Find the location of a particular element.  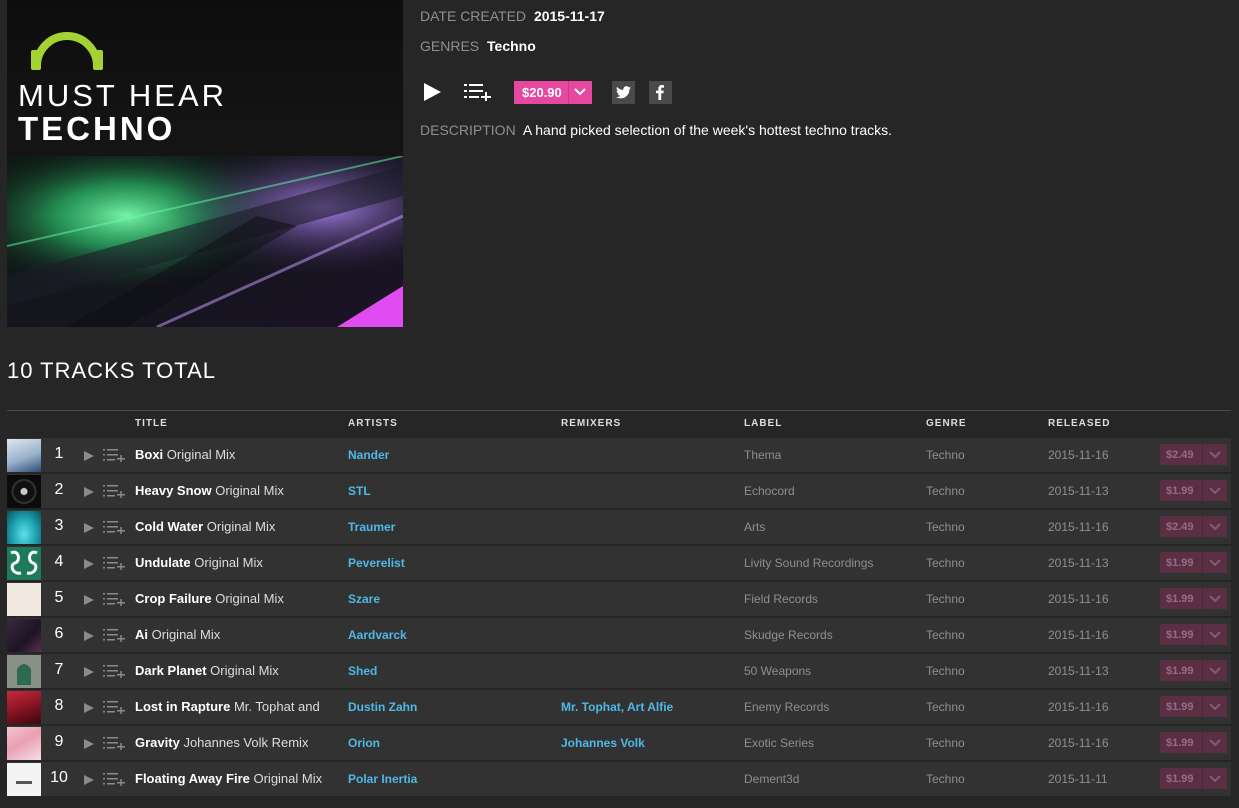

track-artist: STL is located at coordinates (359, 491).